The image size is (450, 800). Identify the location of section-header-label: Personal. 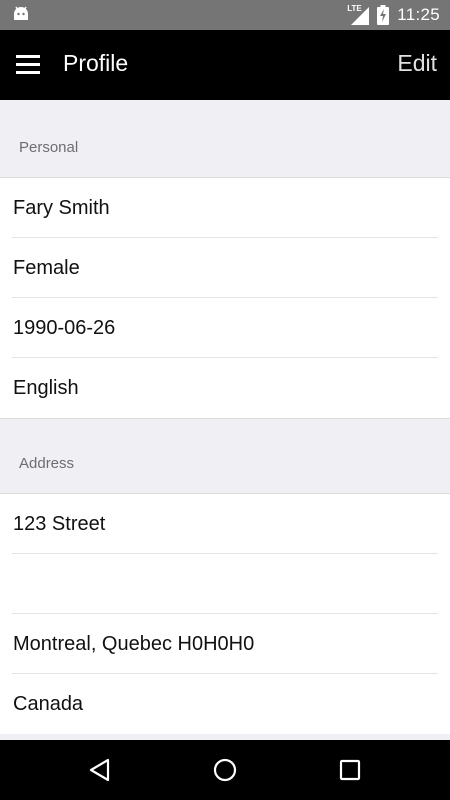
(49, 147).